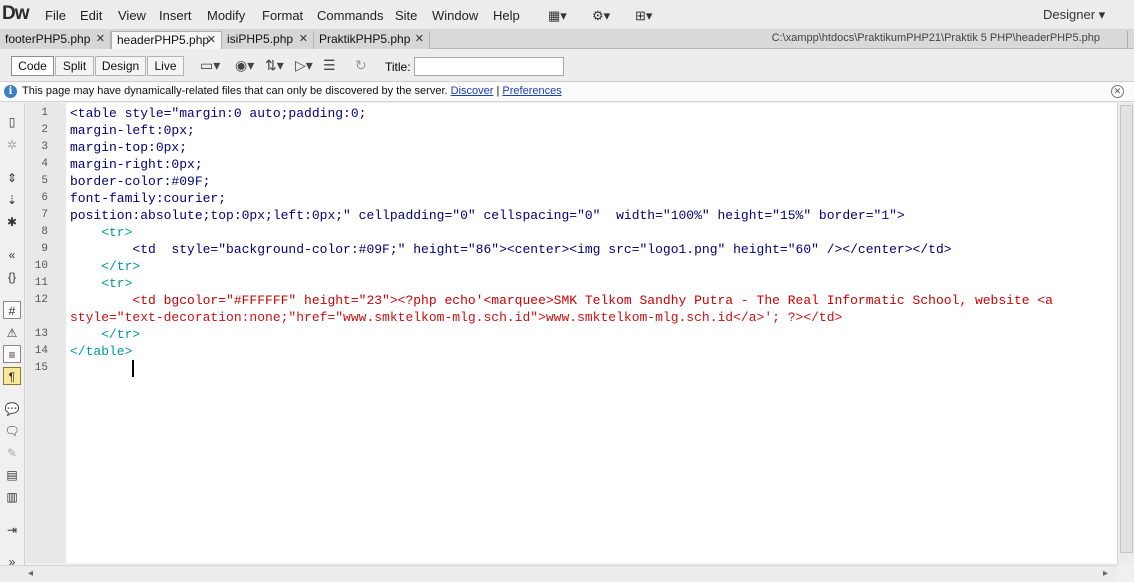  What do you see at coordinates (132, 15) in the screenshot?
I see `menu-view: View` at bounding box center [132, 15].